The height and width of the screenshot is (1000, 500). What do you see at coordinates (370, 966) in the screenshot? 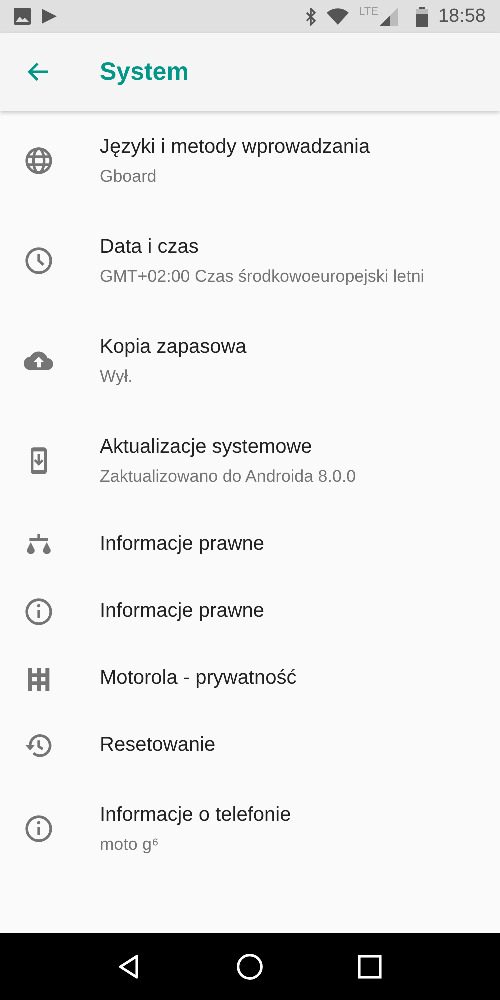
I see `recents-button` at bounding box center [370, 966].